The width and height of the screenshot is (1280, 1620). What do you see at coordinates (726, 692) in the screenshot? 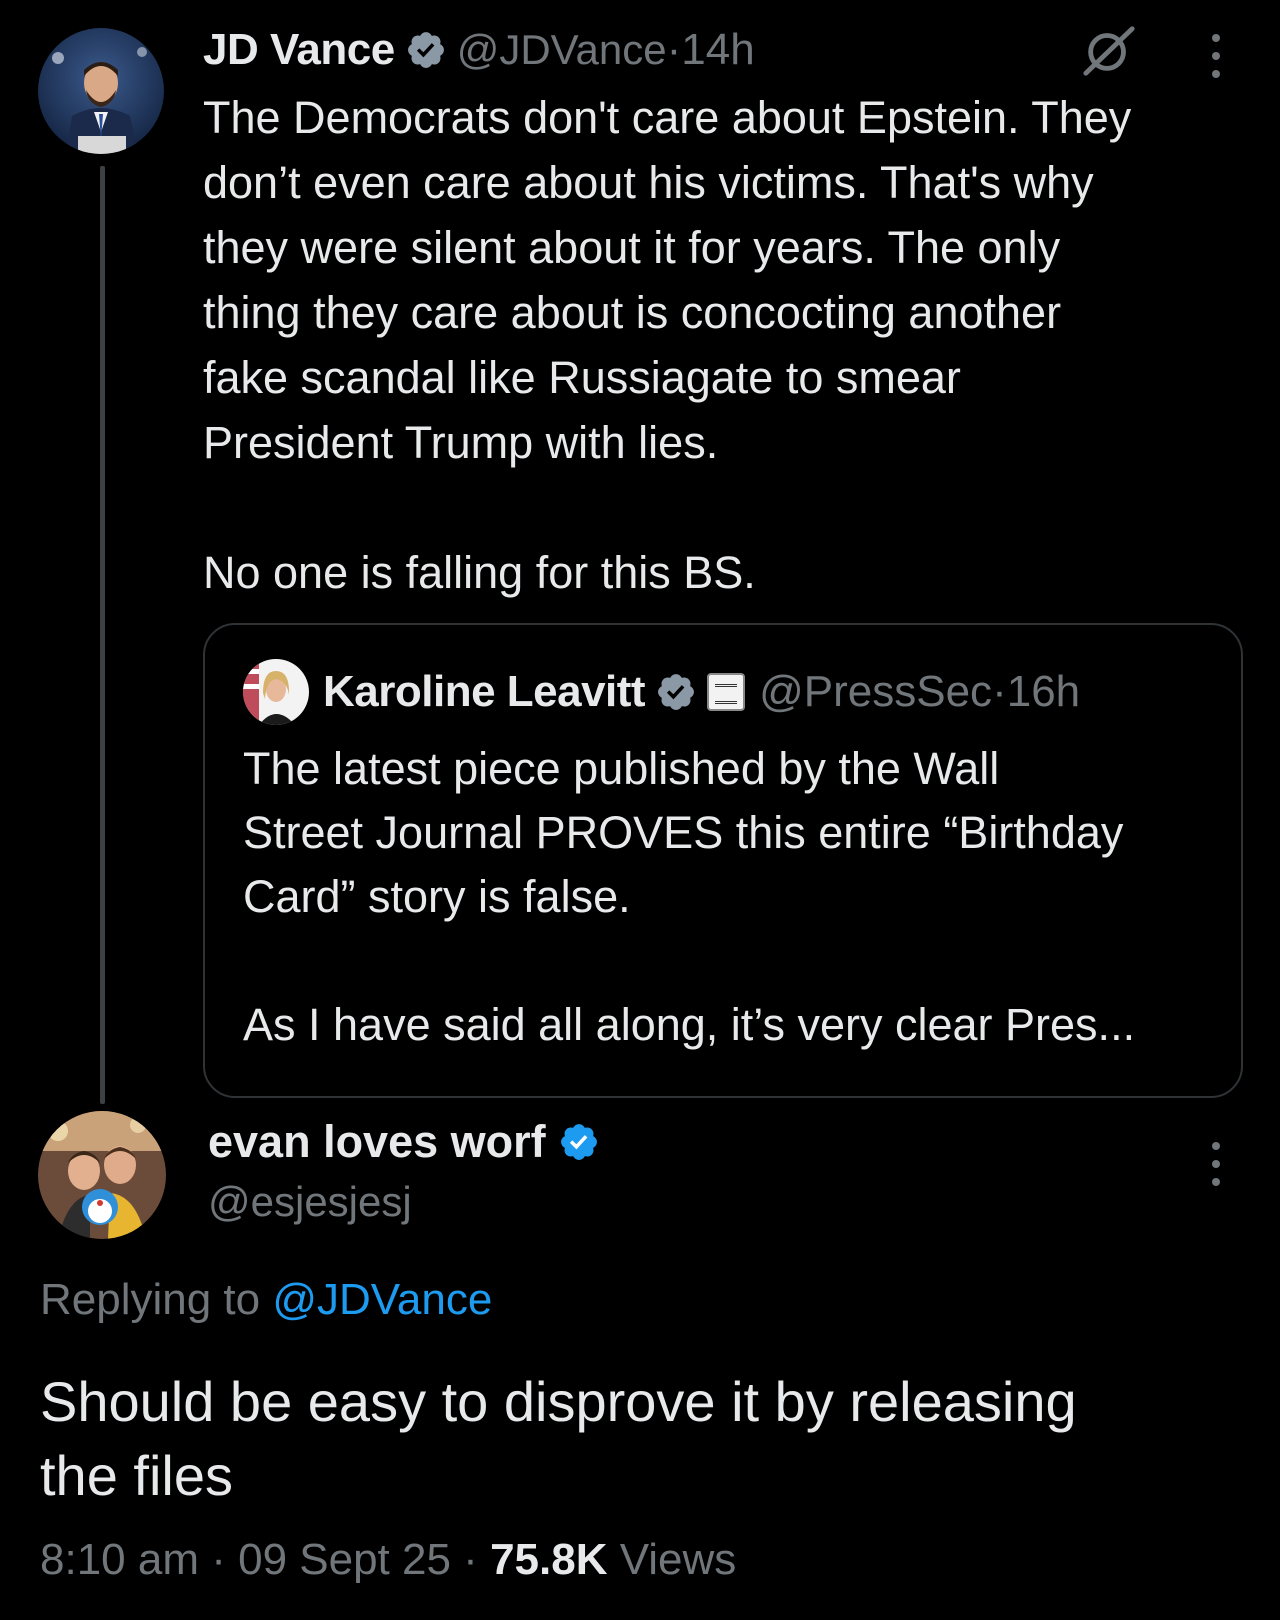
I see `white-house-badge-icon` at bounding box center [726, 692].